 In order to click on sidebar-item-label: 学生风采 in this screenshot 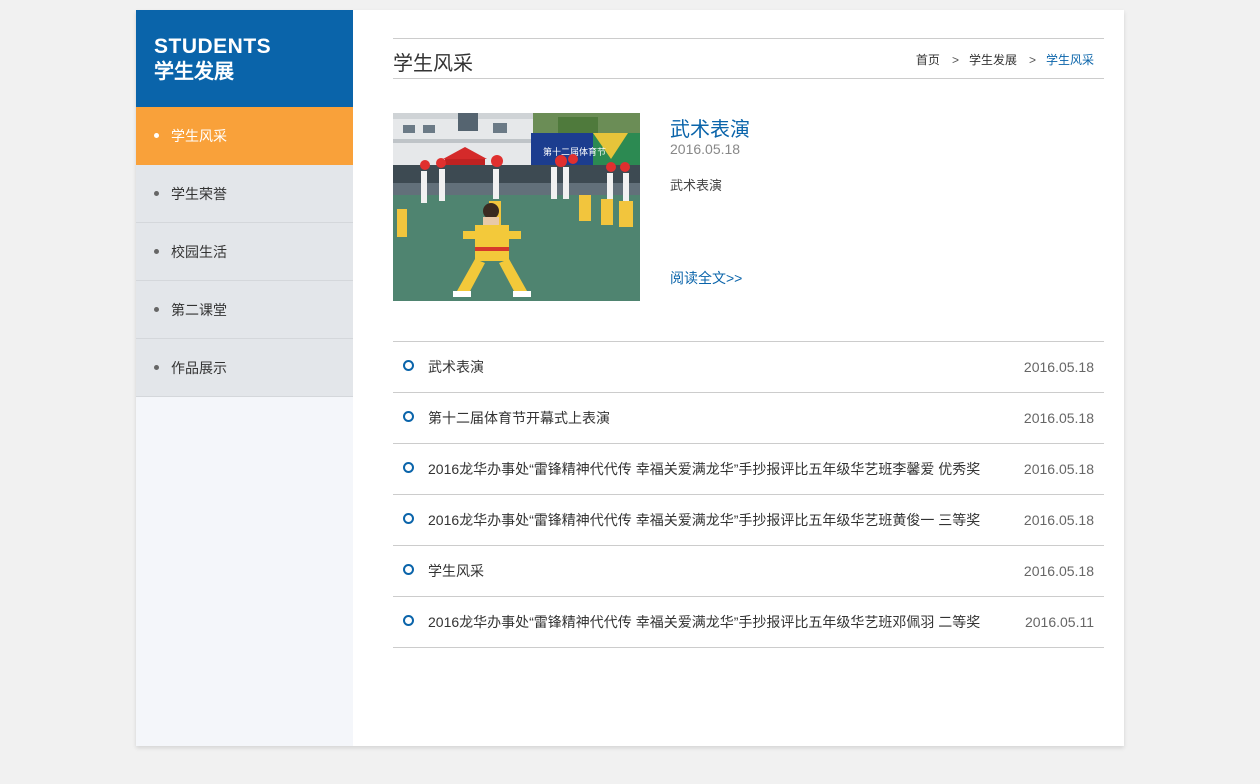, I will do `click(199, 136)`.